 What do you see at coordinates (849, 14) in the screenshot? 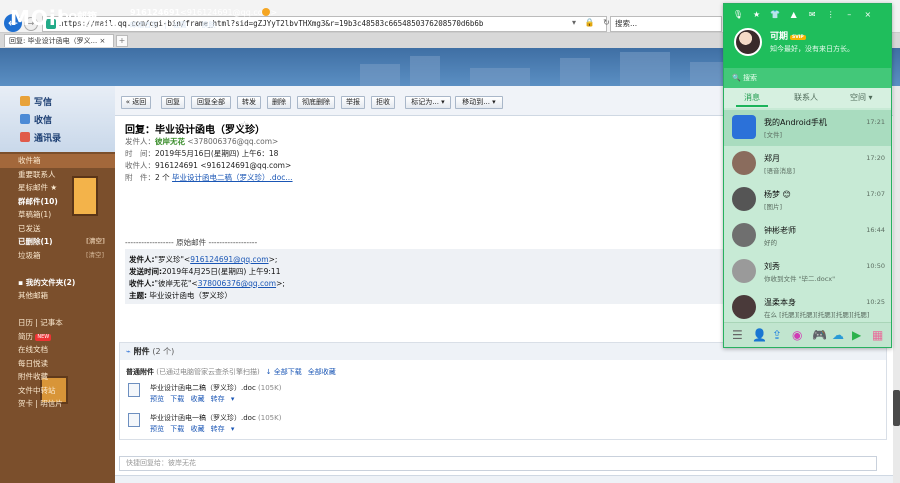
I see `minimize-icon: –` at bounding box center [849, 14].